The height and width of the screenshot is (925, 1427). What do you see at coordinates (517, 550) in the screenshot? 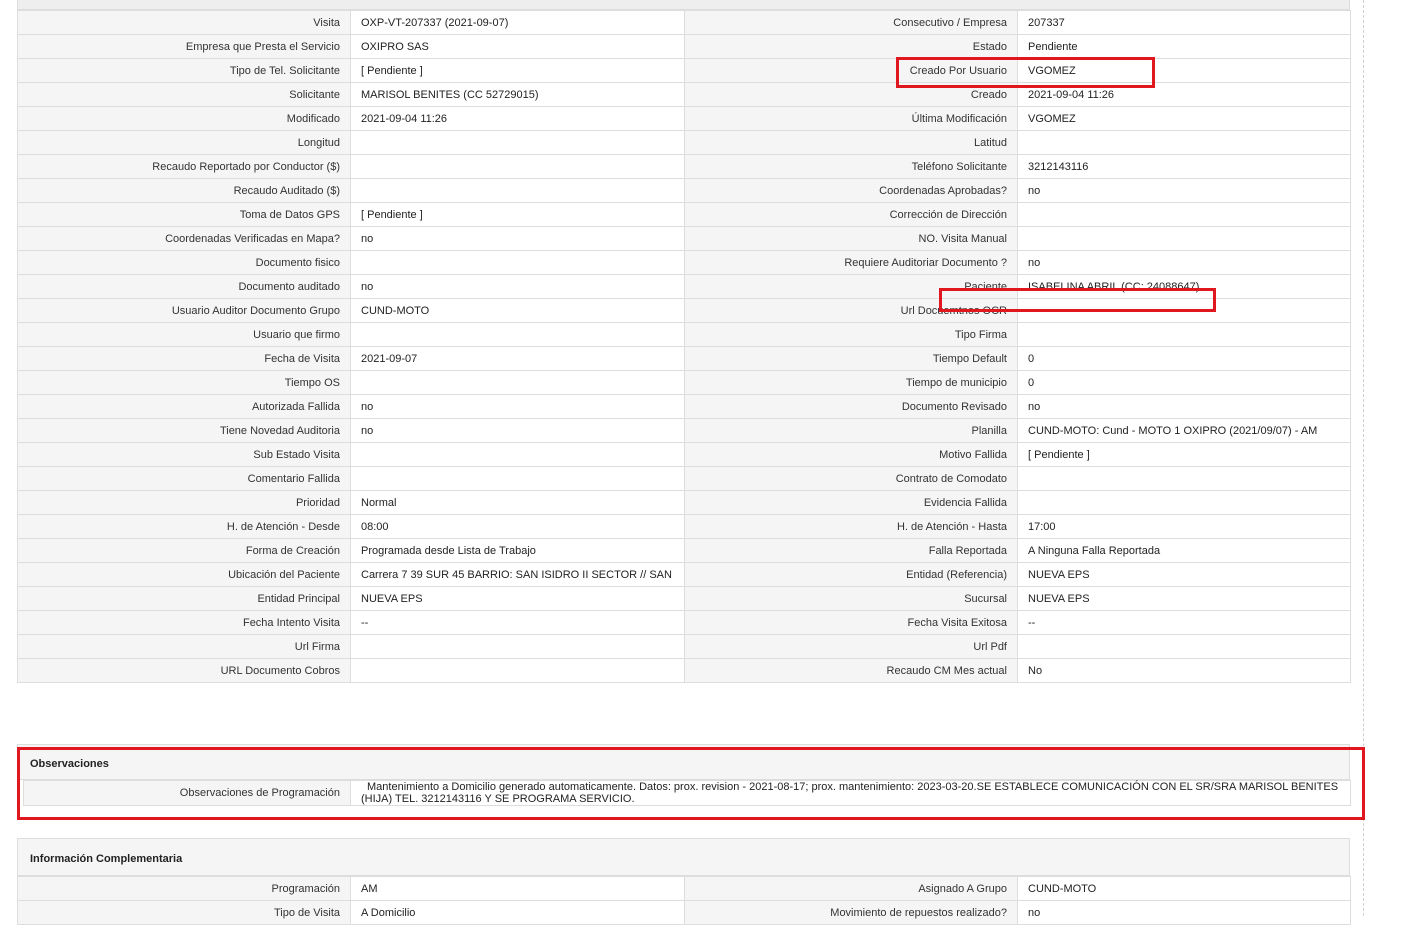
I see `field-value: Programada desde Lista de Trabajo` at bounding box center [517, 550].